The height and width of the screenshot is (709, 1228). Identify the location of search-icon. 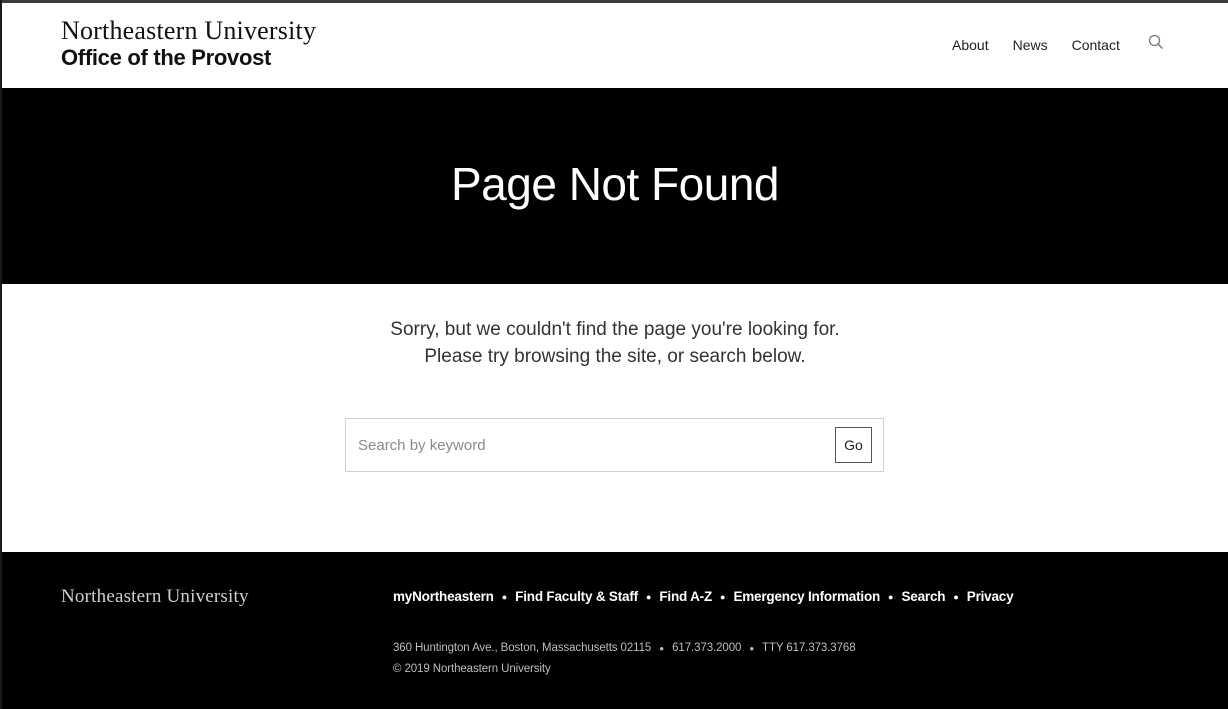
(1156, 42).